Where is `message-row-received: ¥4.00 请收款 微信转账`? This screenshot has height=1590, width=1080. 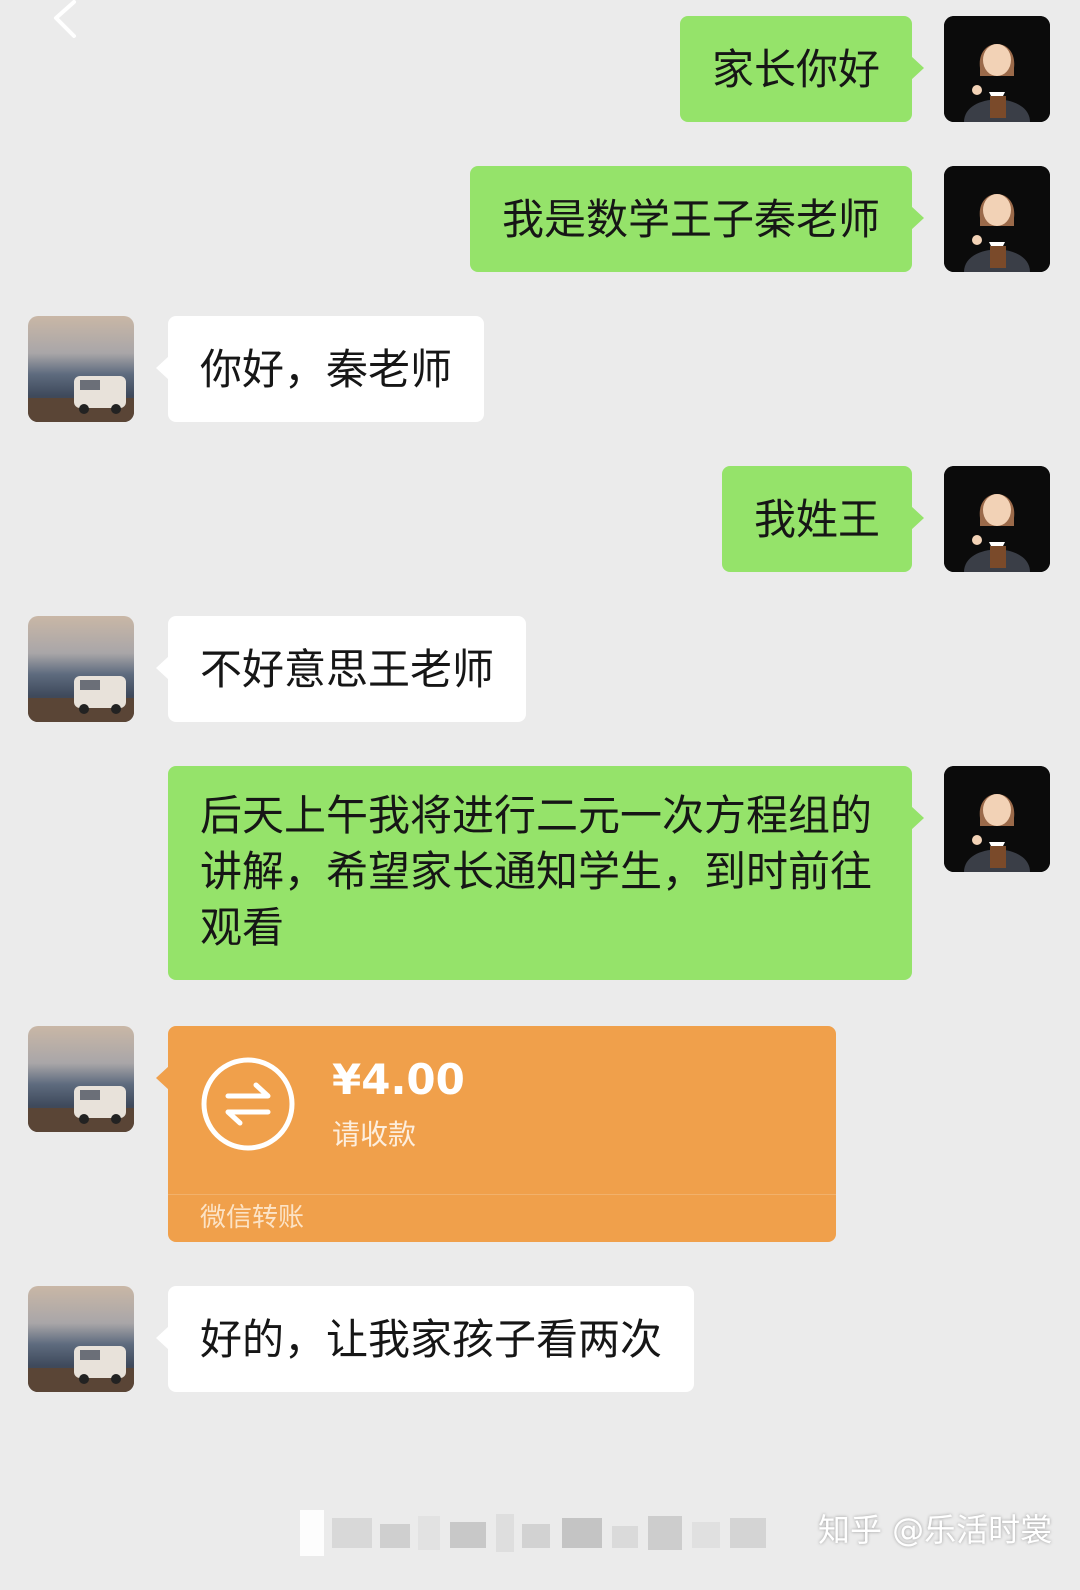
message-row-received: ¥4.00 请收款 微信转账 is located at coordinates (540, 1134).